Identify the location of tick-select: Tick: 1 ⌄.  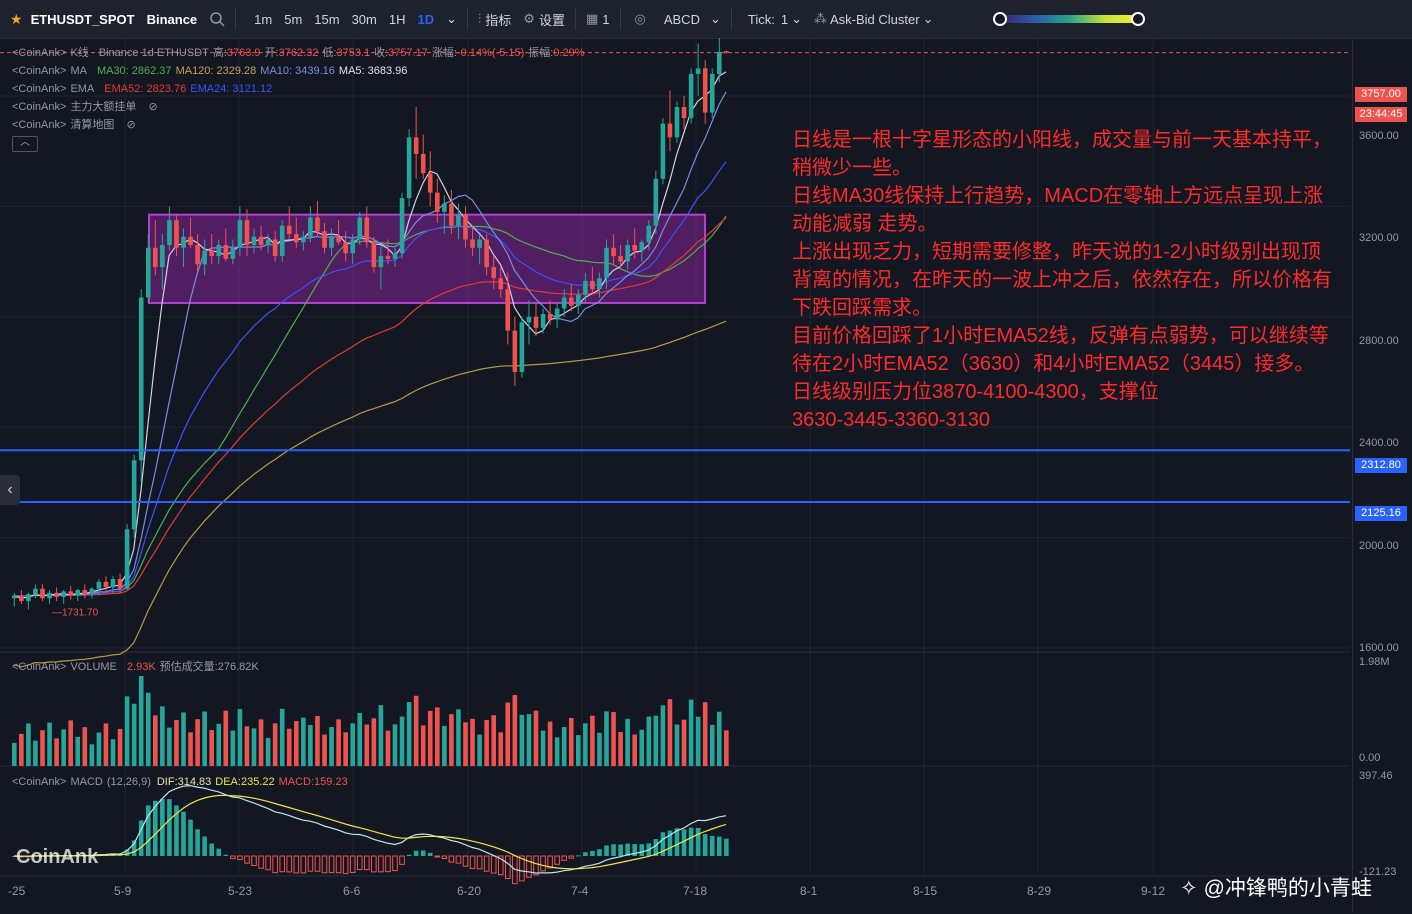
(775, 19).